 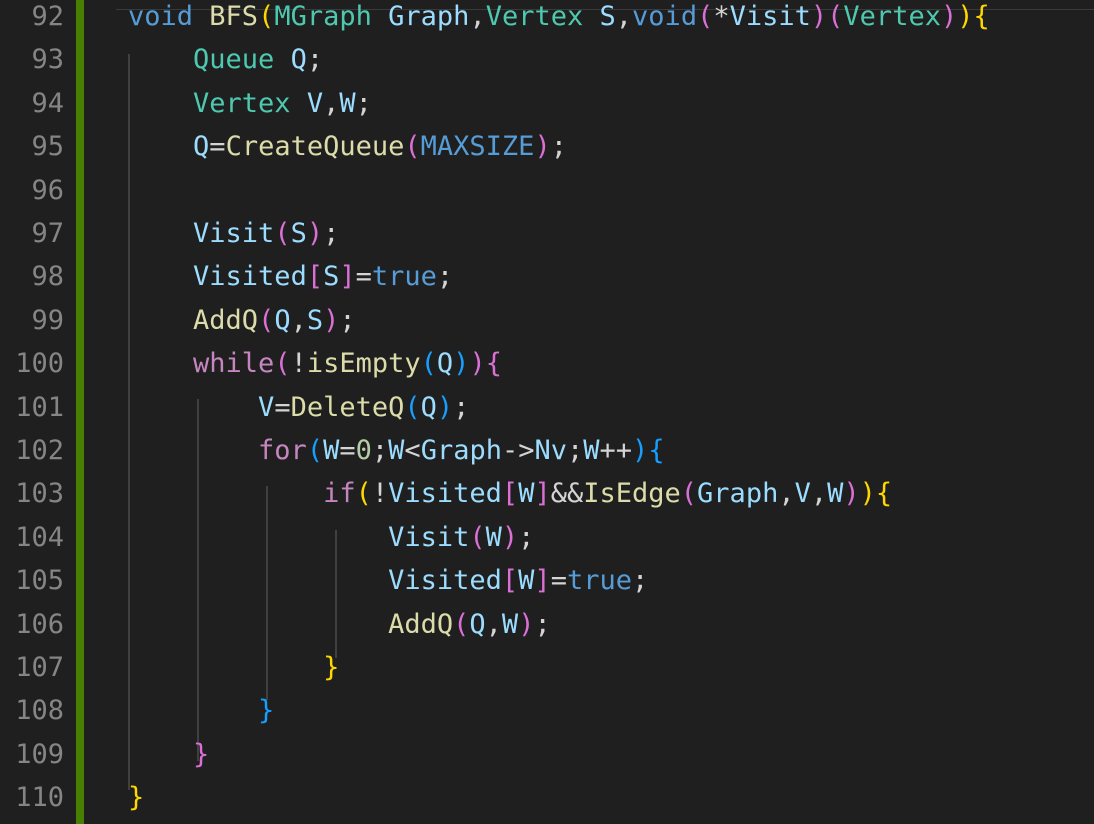 I want to click on code-token: Visited, so click(x=445, y=494).